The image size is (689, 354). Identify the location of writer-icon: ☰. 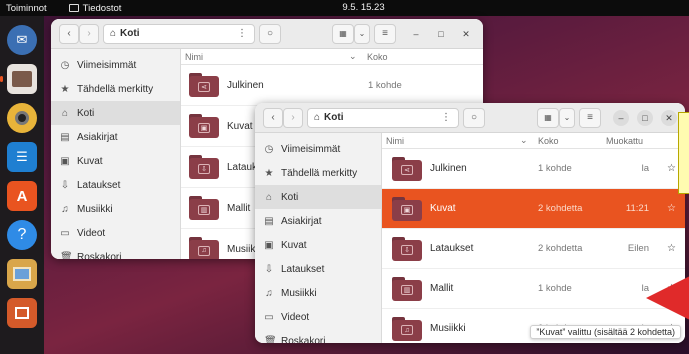
(22, 156).